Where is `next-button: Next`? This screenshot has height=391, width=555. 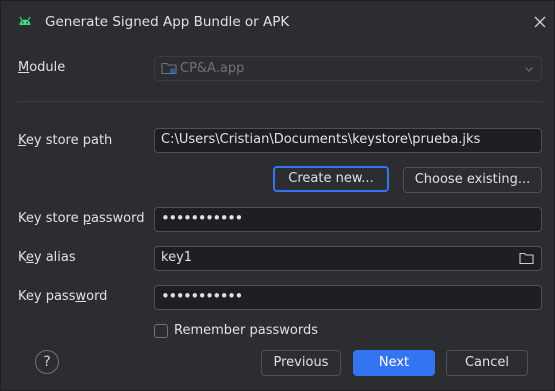
next-button: Next is located at coordinates (394, 363).